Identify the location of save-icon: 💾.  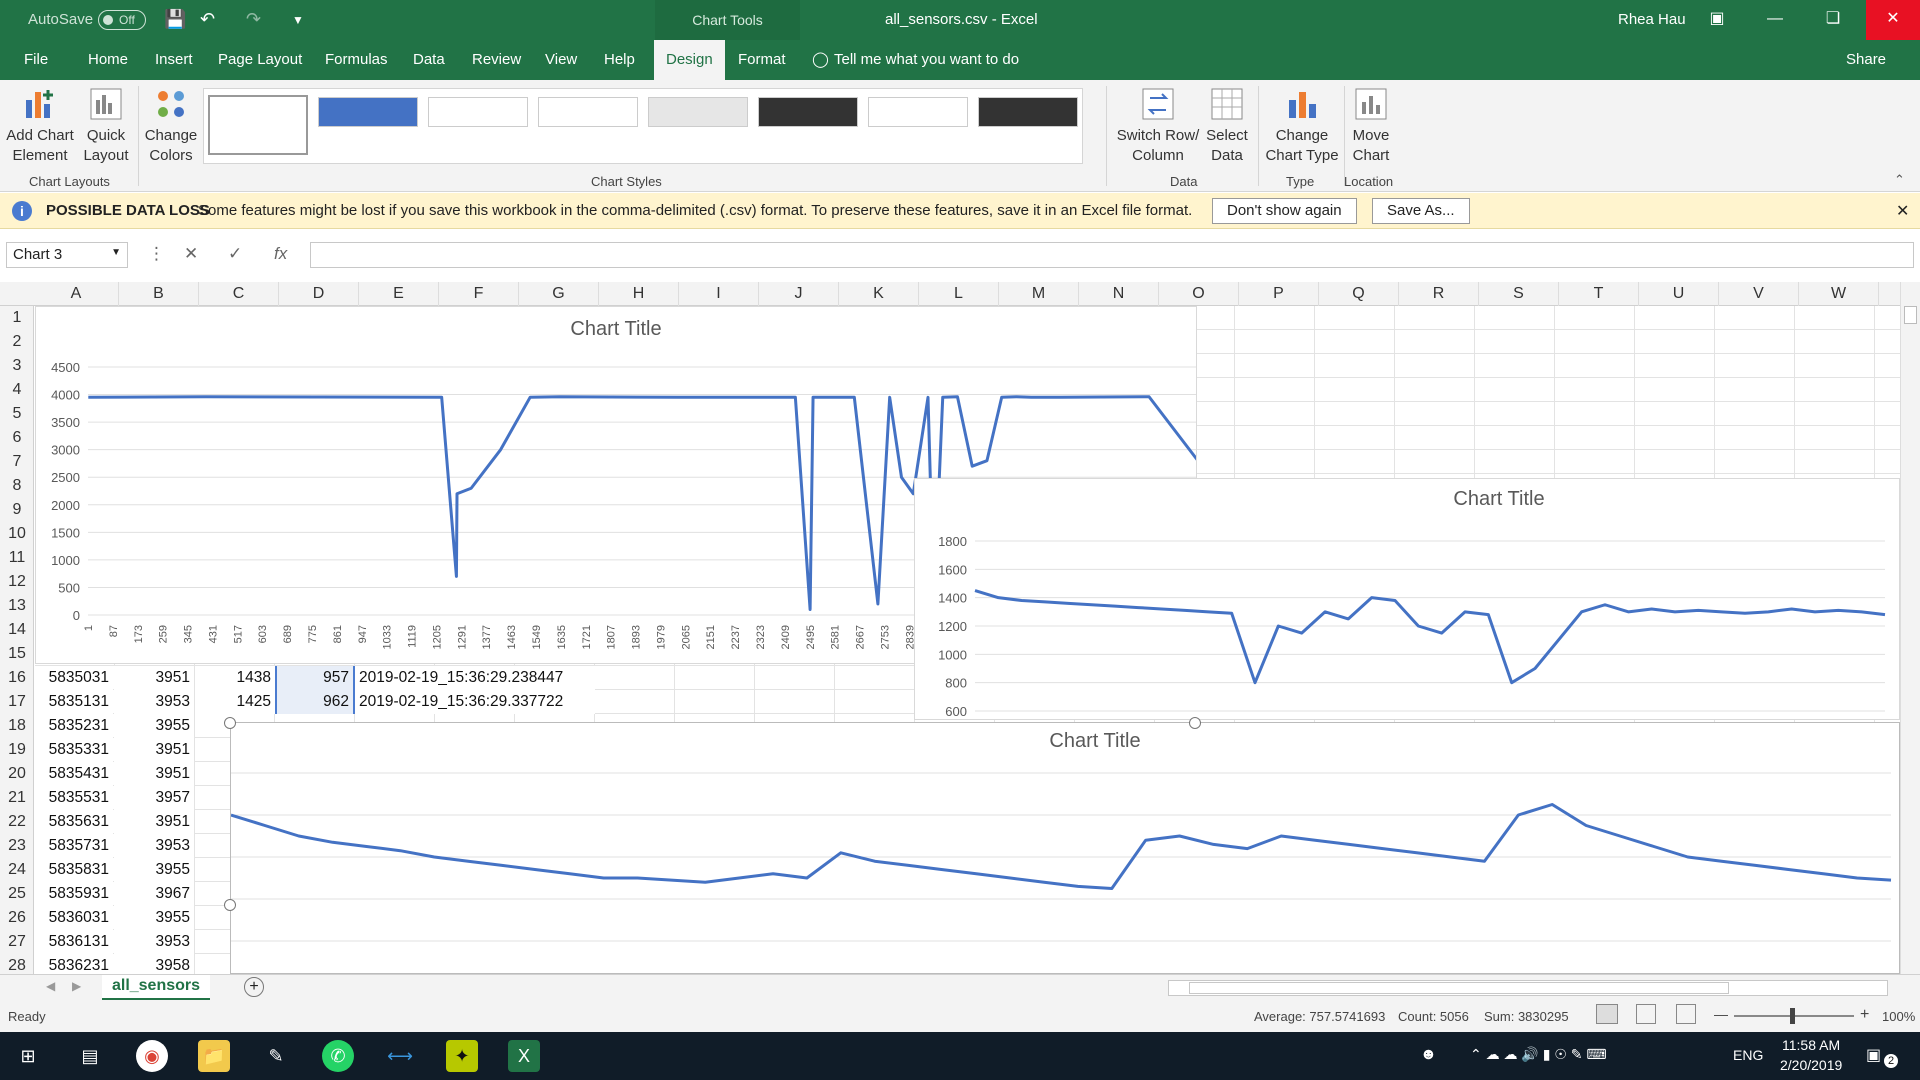
(175, 19).